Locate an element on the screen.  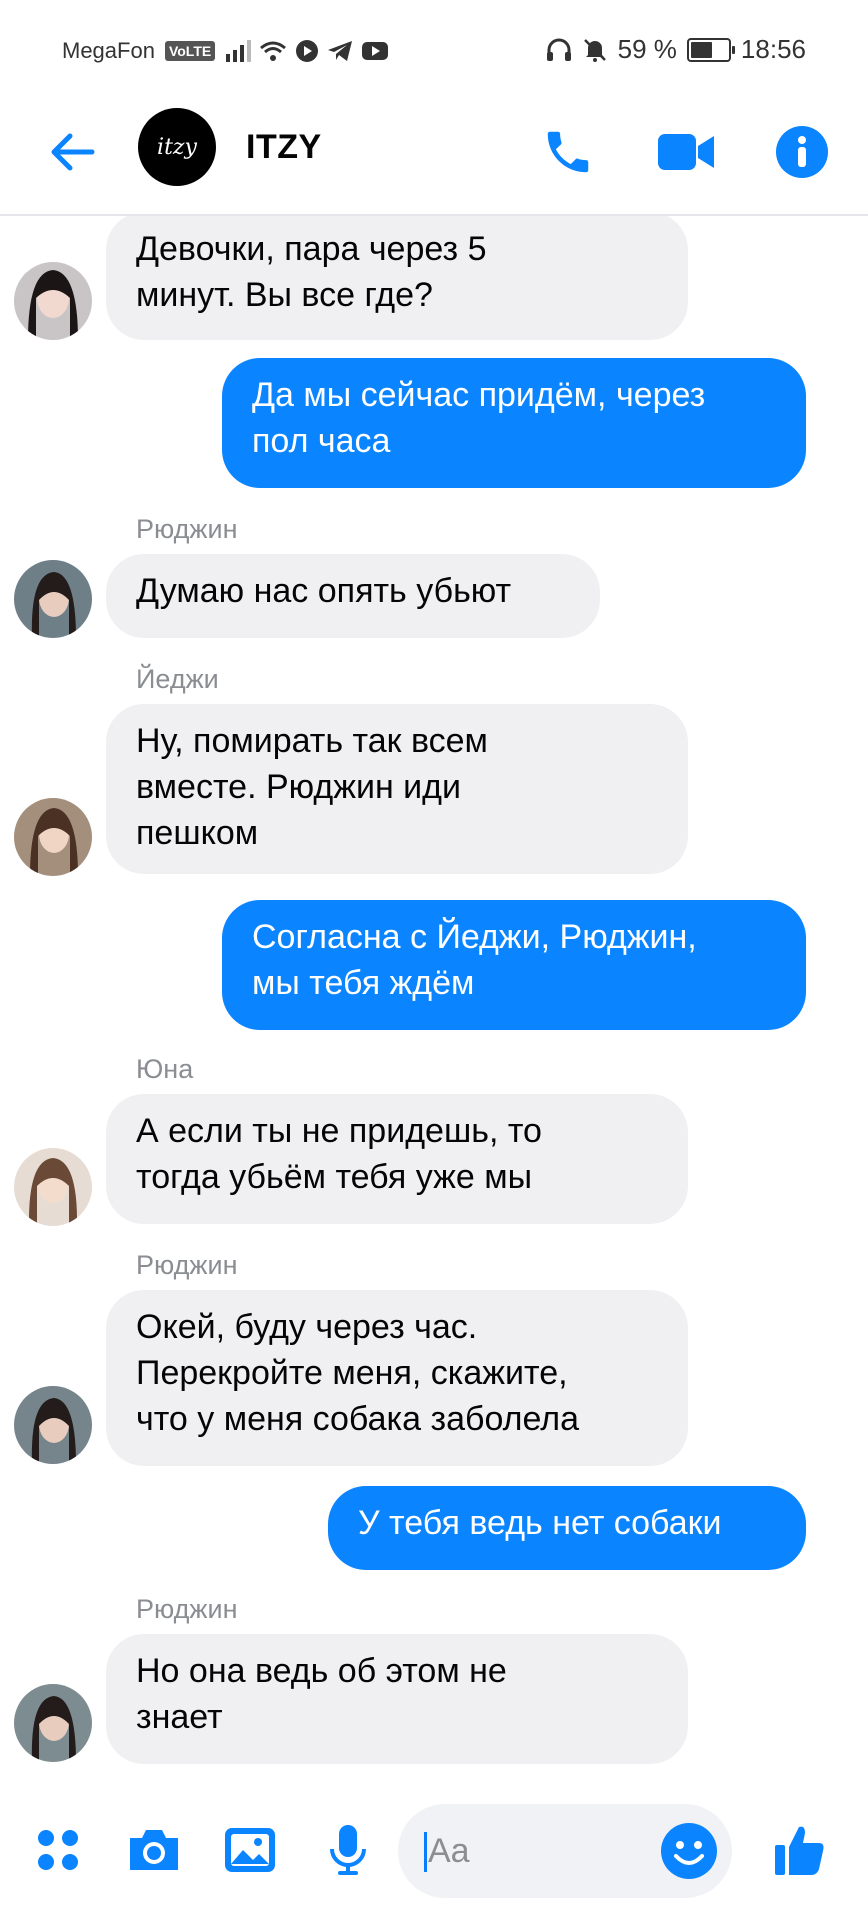
signal-icon is located at coordinates (239, 51).